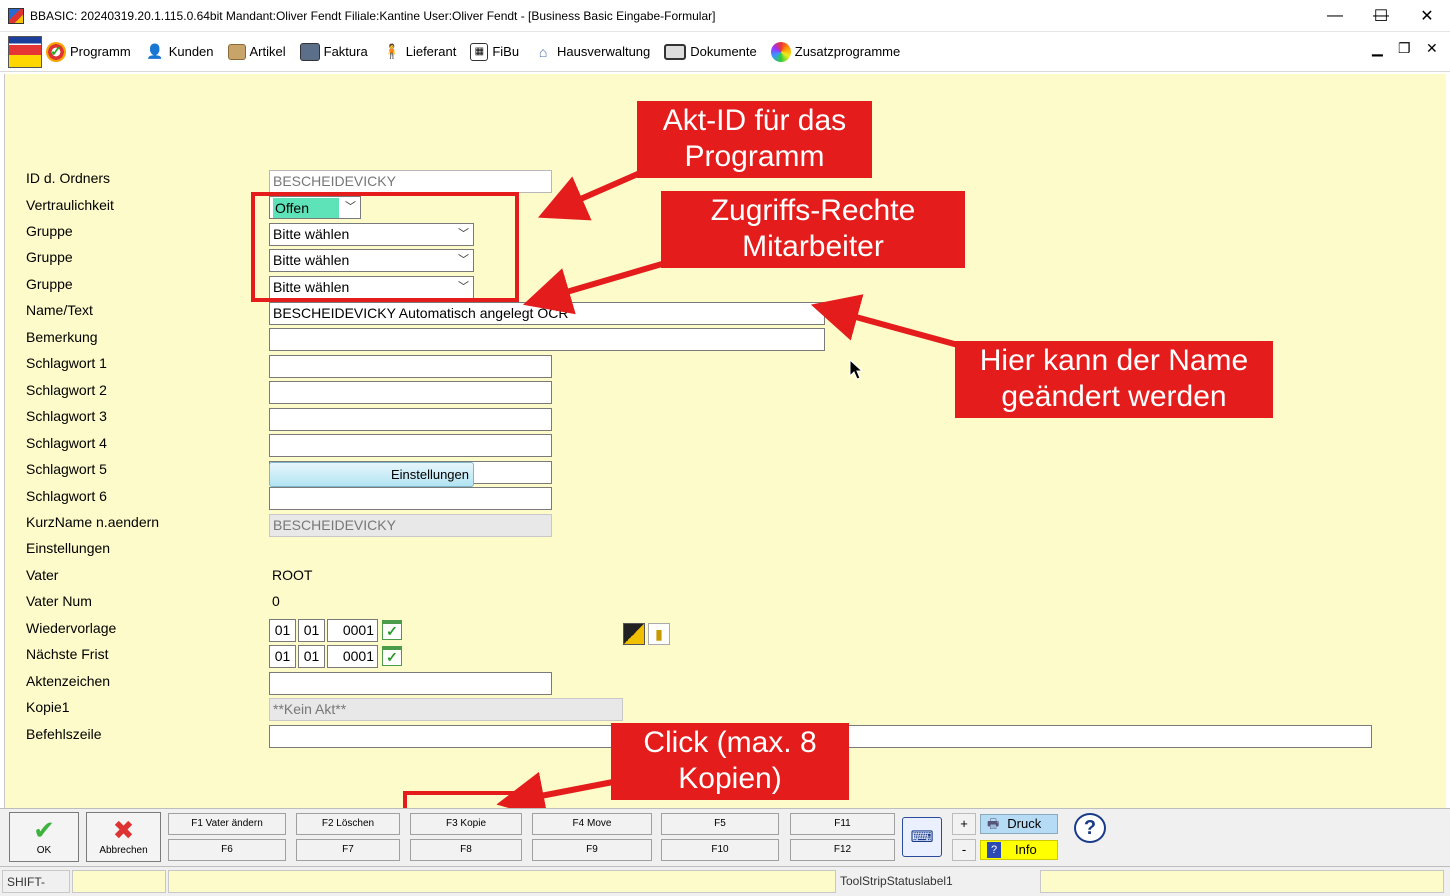 This screenshot has width=1450, height=896. What do you see at coordinates (282, 630) in the screenshot?
I see `wiedervorlage-day-input: 01` at bounding box center [282, 630].